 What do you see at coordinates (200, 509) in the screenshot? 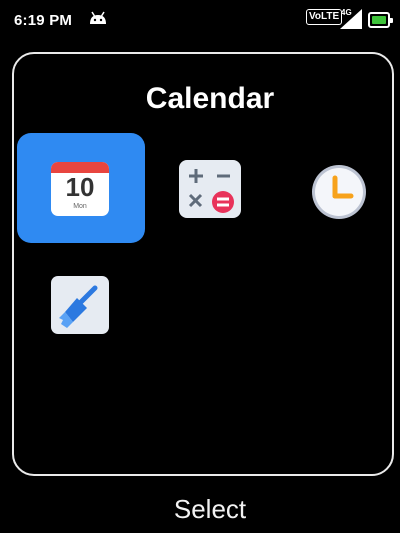
I see `softkey-select: Select` at bounding box center [200, 509].